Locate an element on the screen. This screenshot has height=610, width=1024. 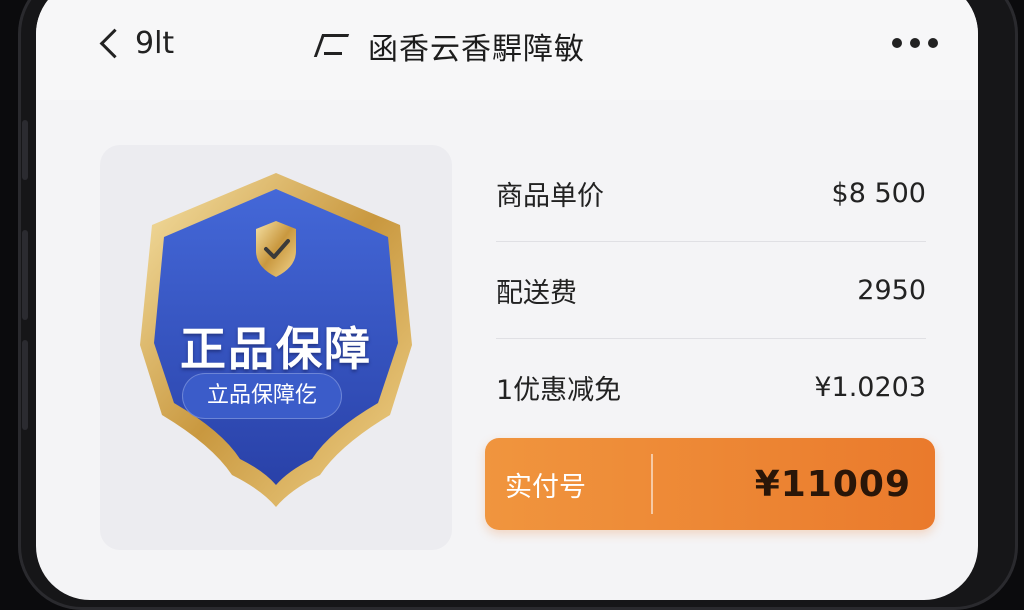
back-label: 9lt is located at coordinates (155, 43).